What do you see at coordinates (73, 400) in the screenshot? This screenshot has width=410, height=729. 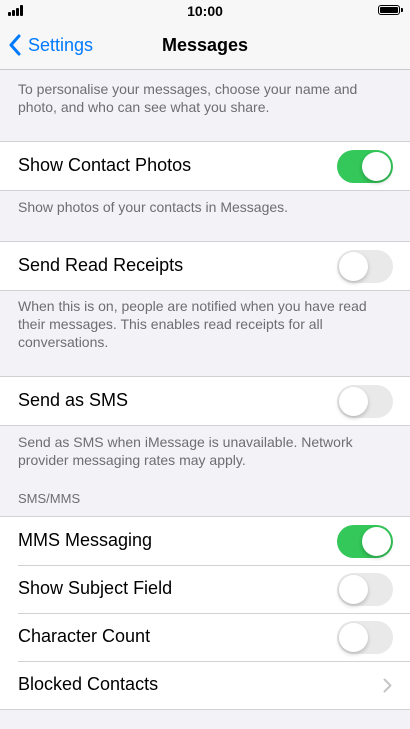 I see `send-as-sms-label: Send as SMS` at bounding box center [73, 400].